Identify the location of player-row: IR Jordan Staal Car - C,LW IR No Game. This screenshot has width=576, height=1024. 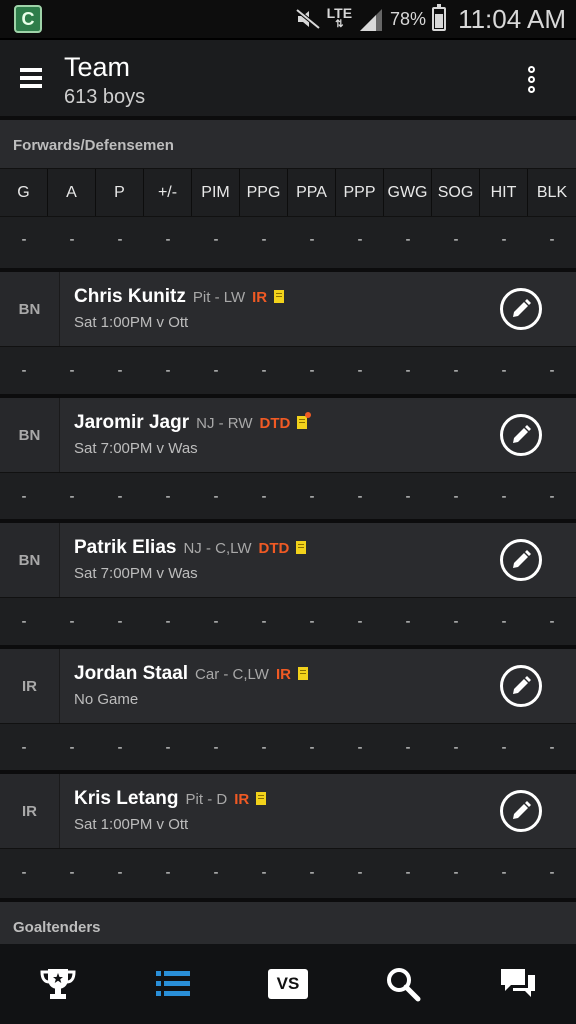
(288, 686).